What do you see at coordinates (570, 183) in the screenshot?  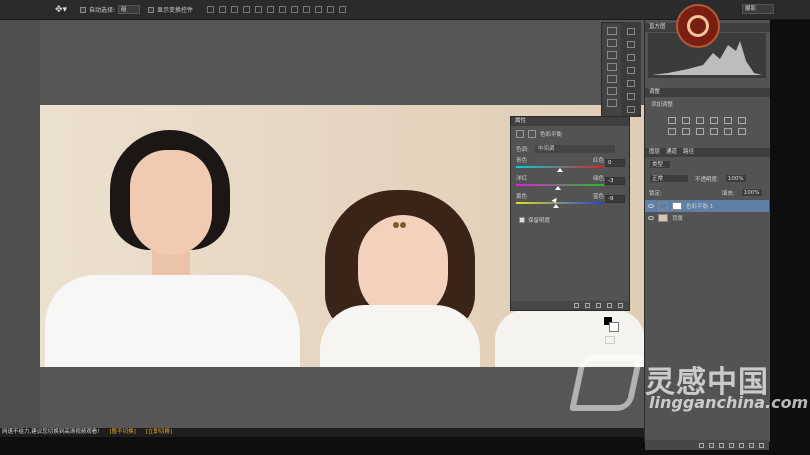 I see `color-slider: 洋红 绿色 -3` at bounding box center [570, 183].